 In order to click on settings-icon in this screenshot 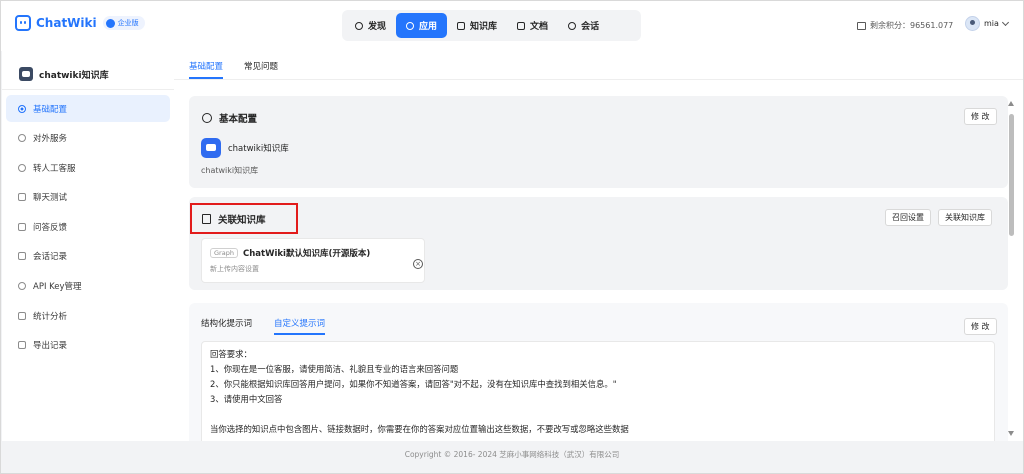, I will do `click(22, 108)`.